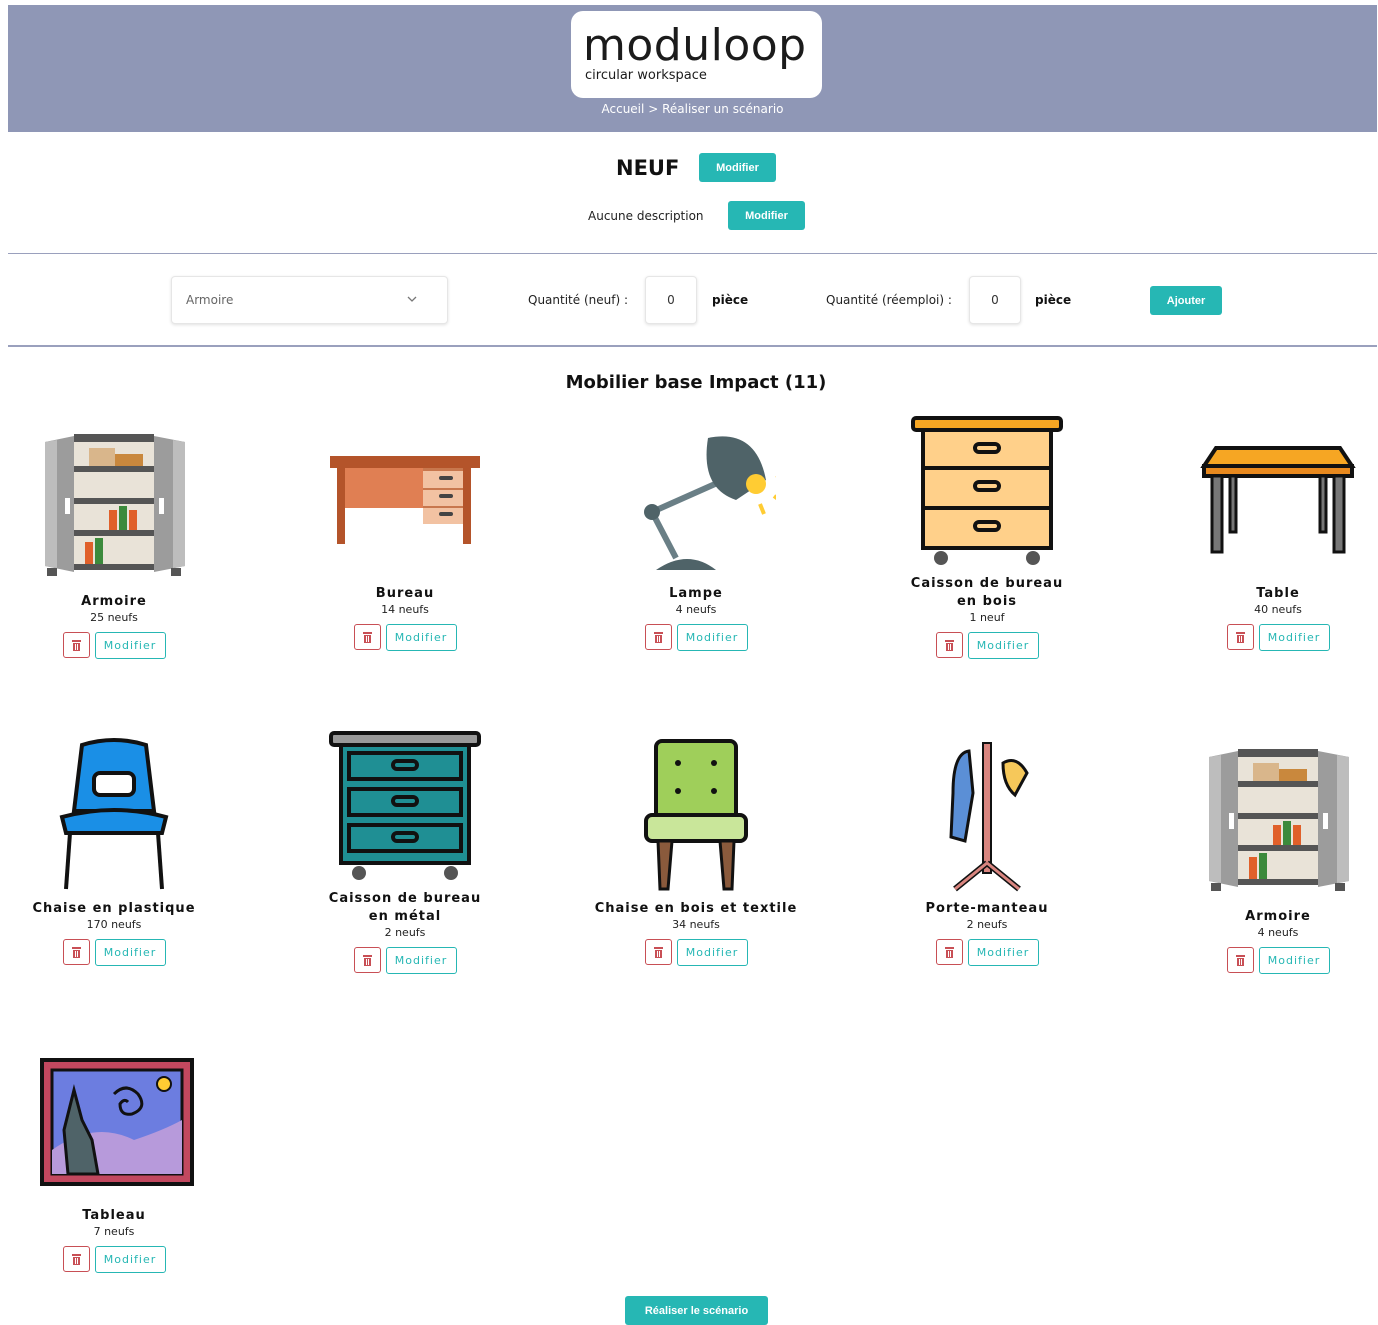 Image resolution: width=1378 pixels, height=1325 pixels. I want to click on furniture-card: Table 40 neufs Modifier, so click(1268, 534).